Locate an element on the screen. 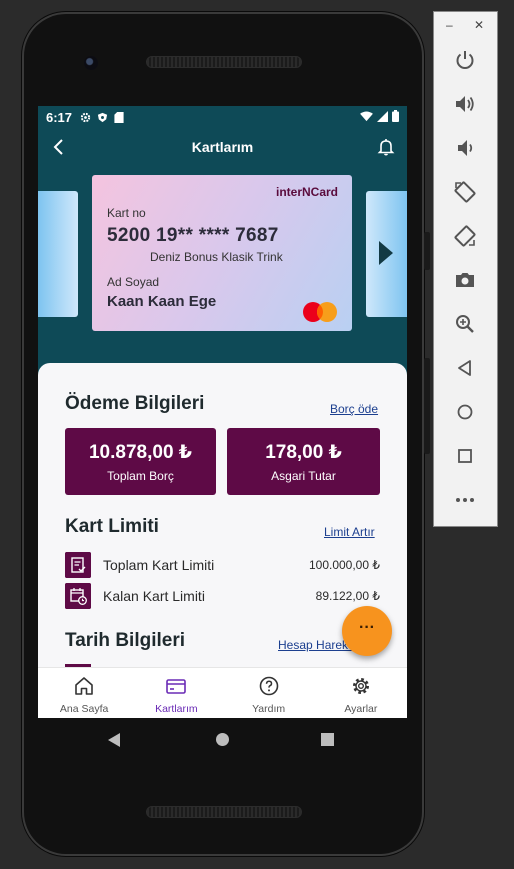 The image size is (514, 869). payment-info-title: Ödeme Bilgileri is located at coordinates (135, 403).